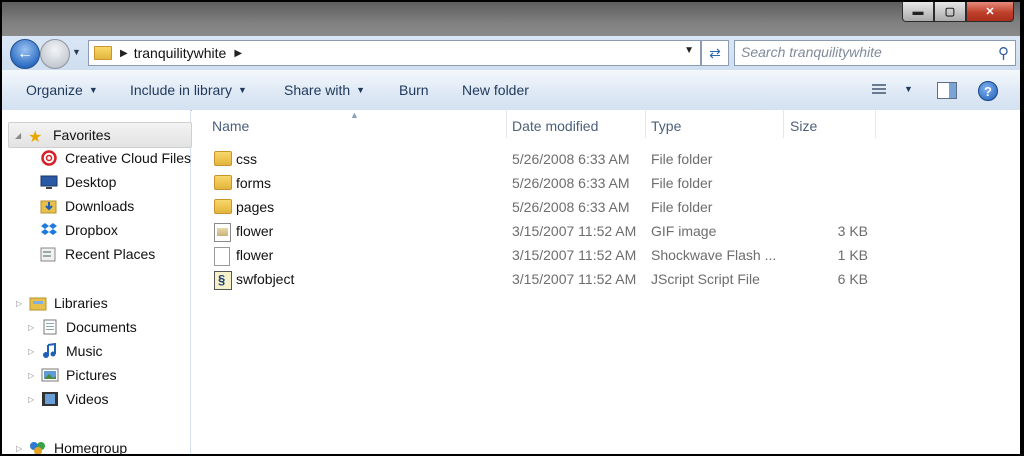 This screenshot has width=1024, height=456. I want to click on downloads-icon, so click(49, 206).